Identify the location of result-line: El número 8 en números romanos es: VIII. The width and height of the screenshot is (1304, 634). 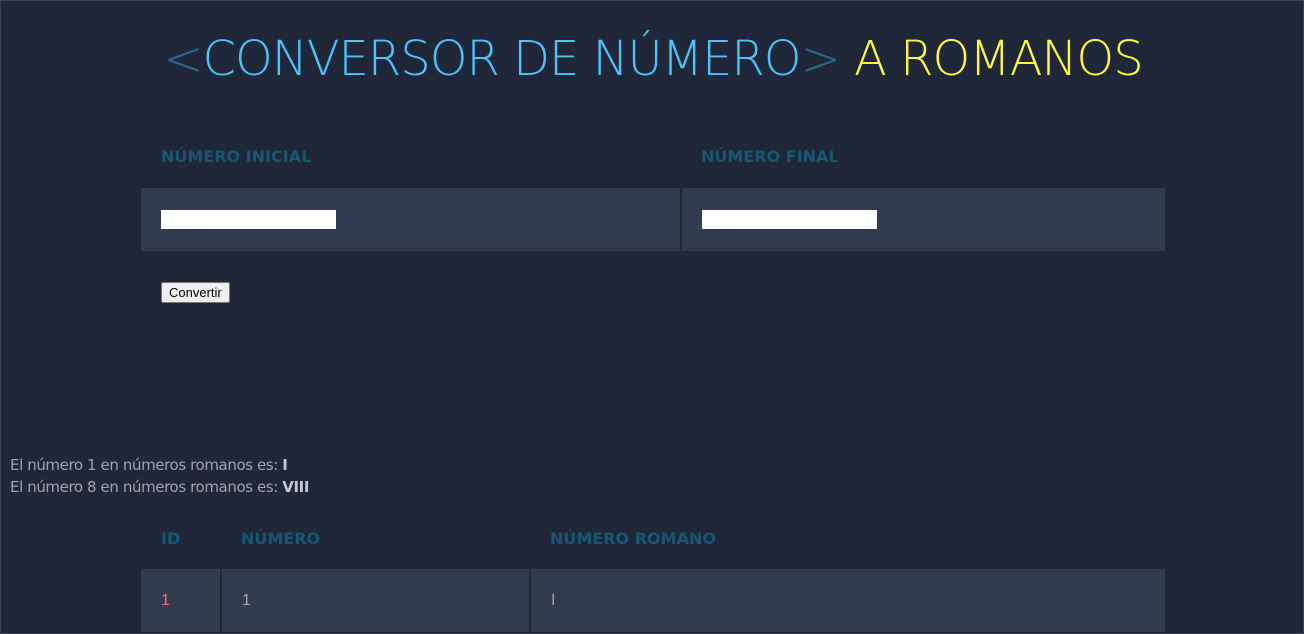
(159, 487).